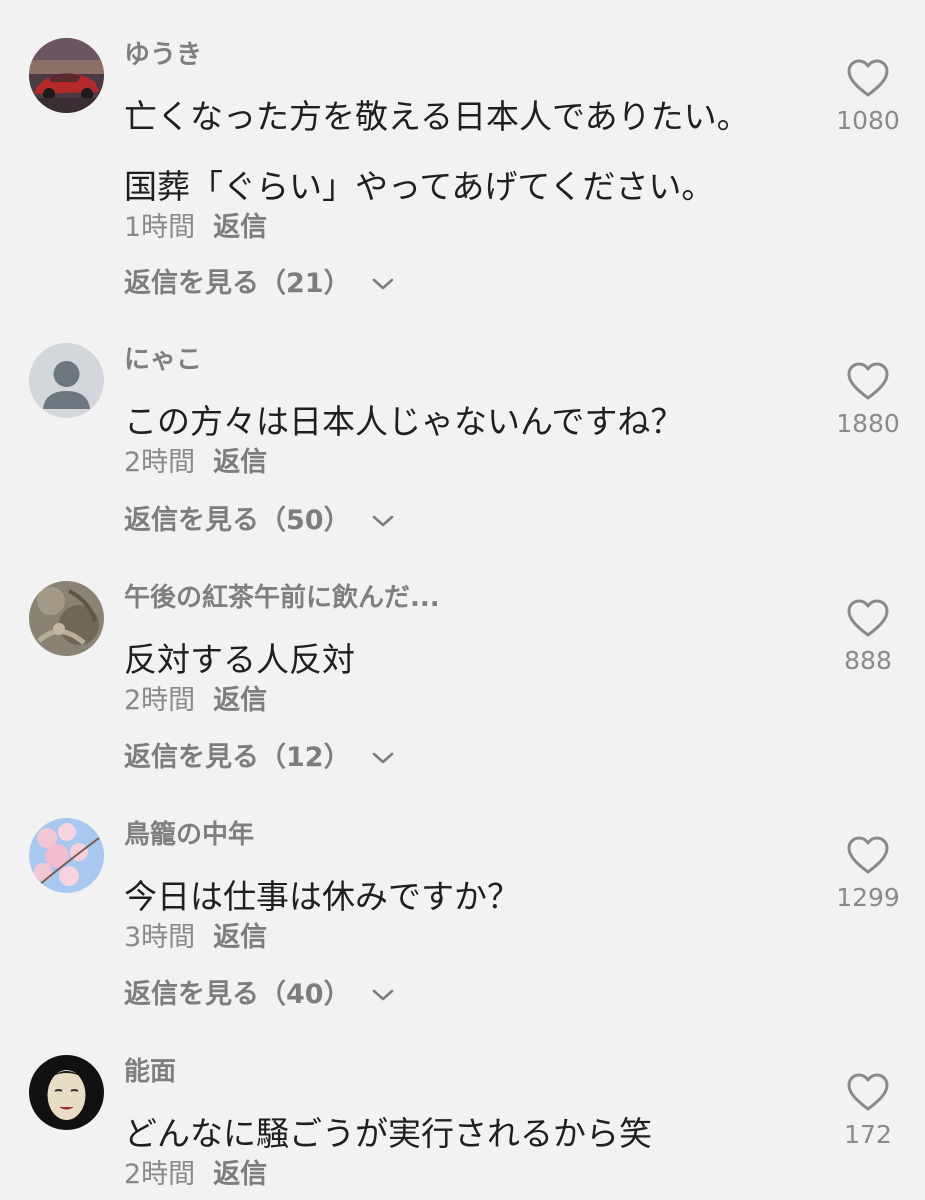  What do you see at coordinates (868, 423) in the screenshot?
I see `like-count: 1880` at bounding box center [868, 423].